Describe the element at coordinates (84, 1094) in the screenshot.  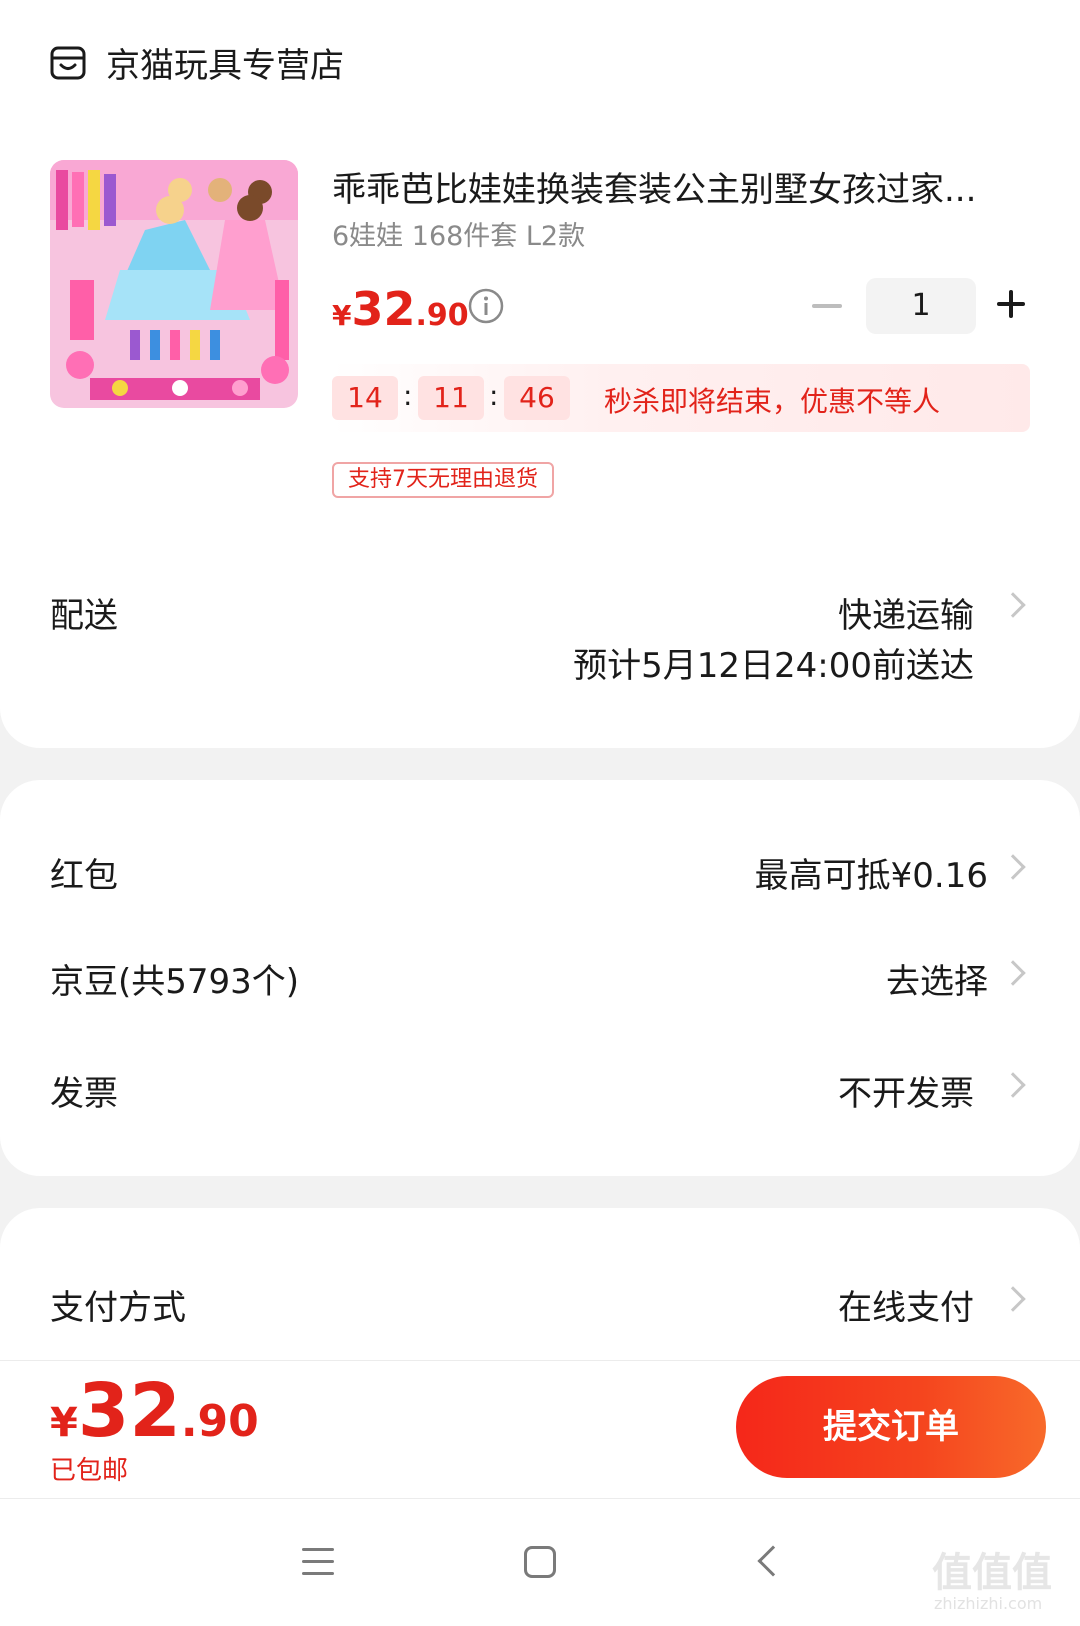
I see `invoice-label: 发票` at that location.